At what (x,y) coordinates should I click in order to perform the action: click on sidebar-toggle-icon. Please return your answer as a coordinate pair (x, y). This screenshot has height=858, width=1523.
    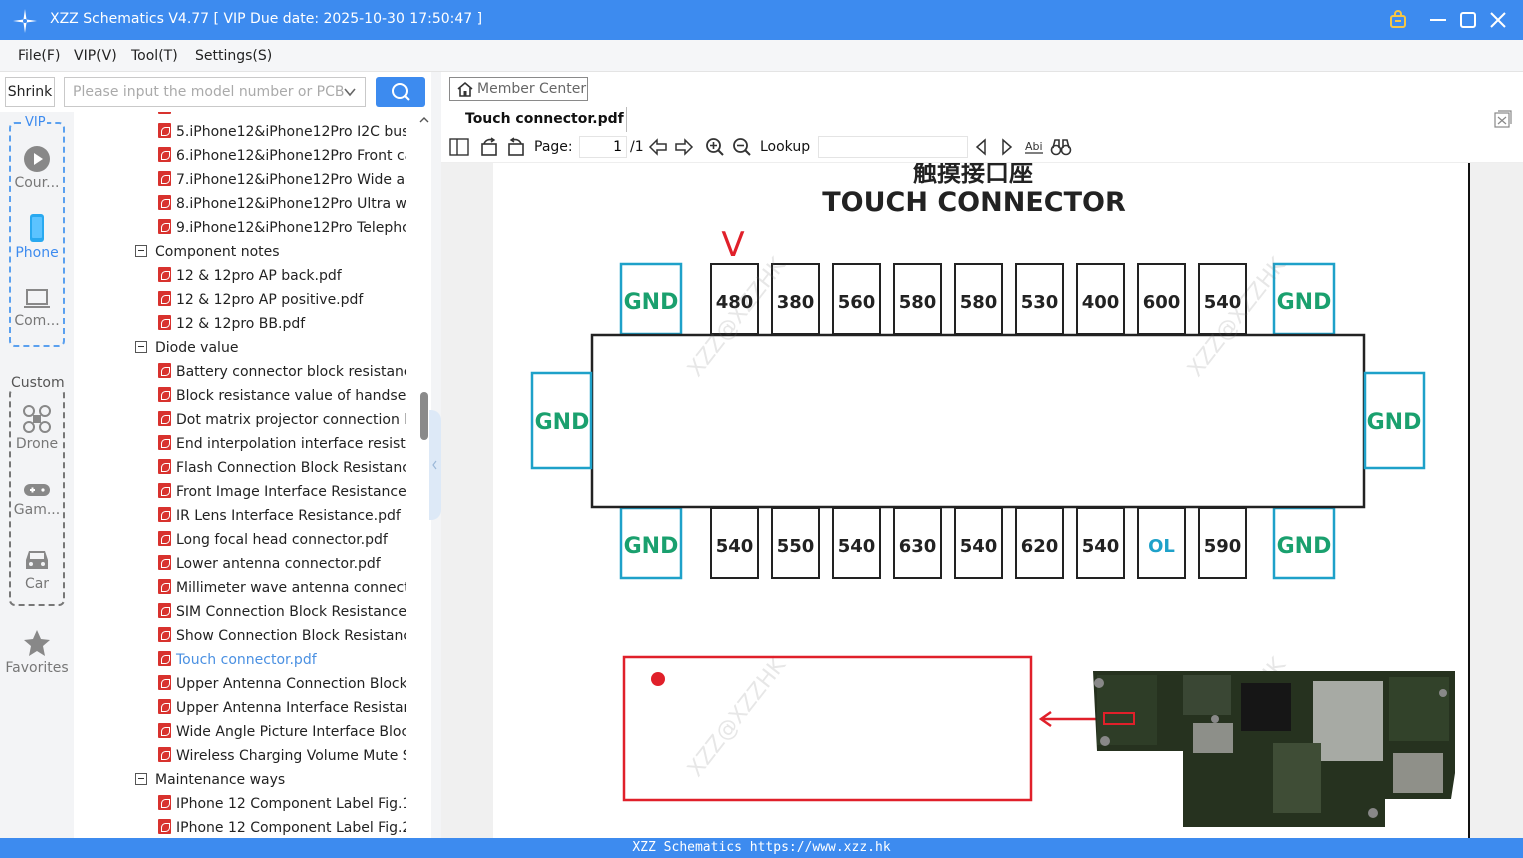
    Looking at the image, I should click on (459, 147).